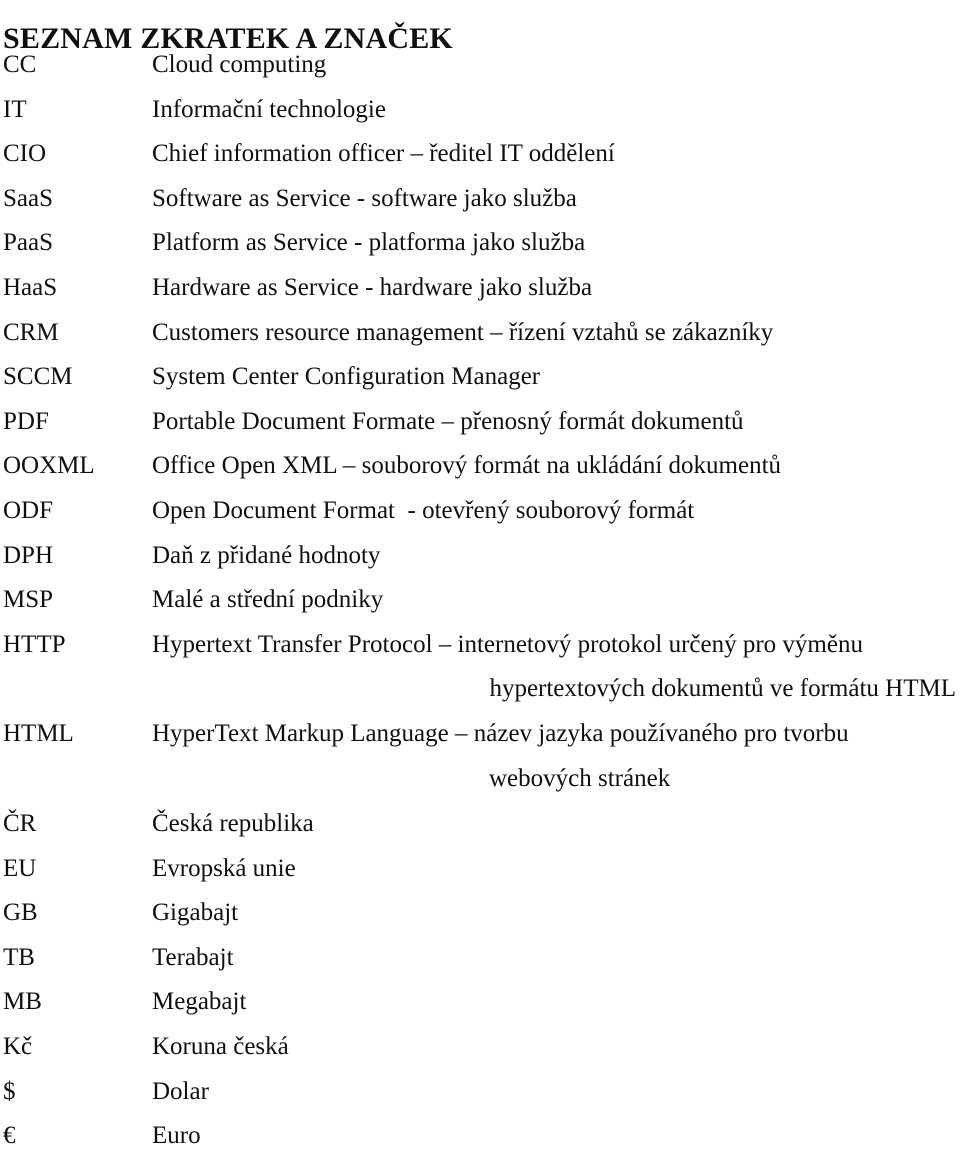 This screenshot has height=1162, width=960. What do you see at coordinates (480, 1005) in the screenshot?
I see `abbreviation-row: MB Megabajt` at bounding box center [480, 1005].